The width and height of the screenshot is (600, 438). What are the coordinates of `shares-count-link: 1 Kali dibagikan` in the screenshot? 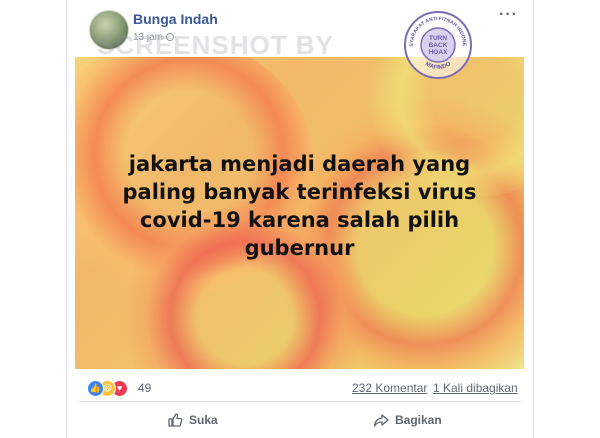 It's located at (475, 388).